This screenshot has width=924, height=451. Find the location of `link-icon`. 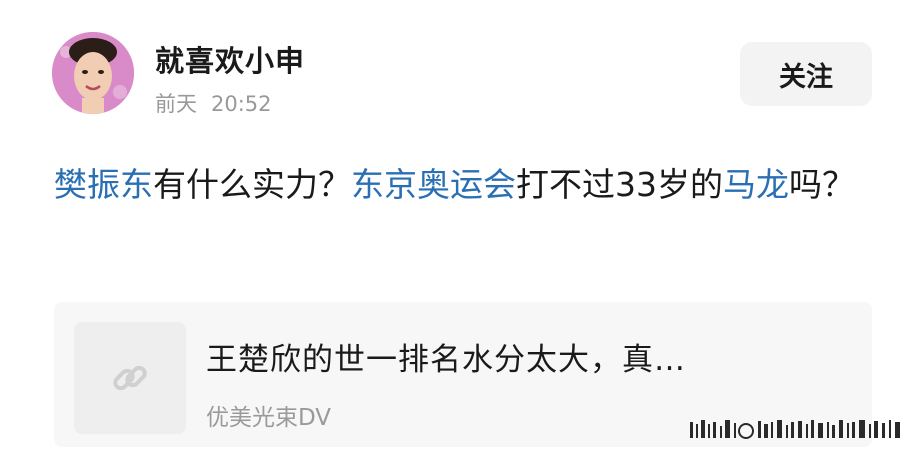

link-icon is located at coordinates (130, 378).